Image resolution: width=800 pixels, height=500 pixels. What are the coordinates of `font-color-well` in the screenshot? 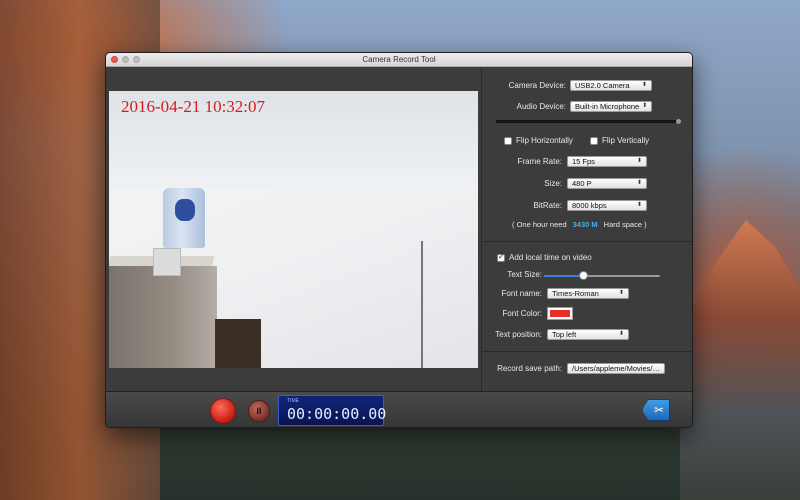 It's located at (560, 313).